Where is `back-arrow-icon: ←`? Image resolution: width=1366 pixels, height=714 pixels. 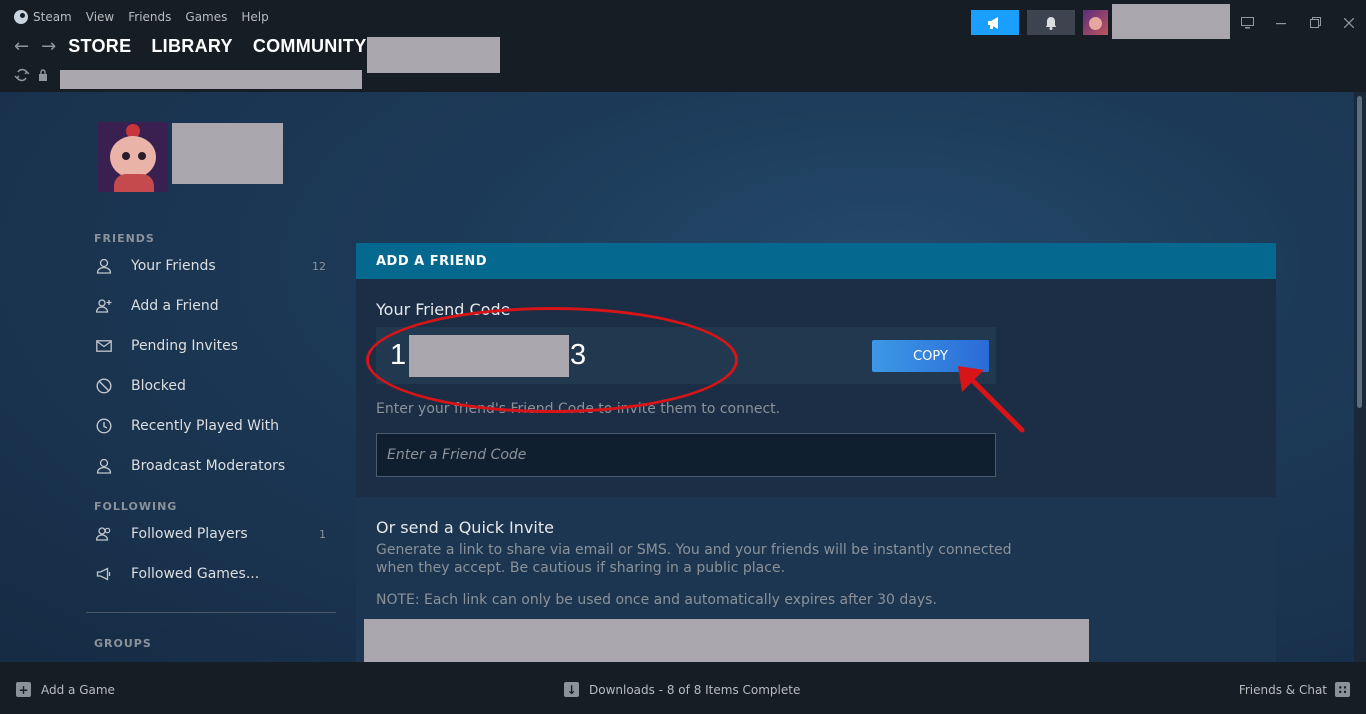 back-arrow-icon: ← is located at coordinates (21, 46).